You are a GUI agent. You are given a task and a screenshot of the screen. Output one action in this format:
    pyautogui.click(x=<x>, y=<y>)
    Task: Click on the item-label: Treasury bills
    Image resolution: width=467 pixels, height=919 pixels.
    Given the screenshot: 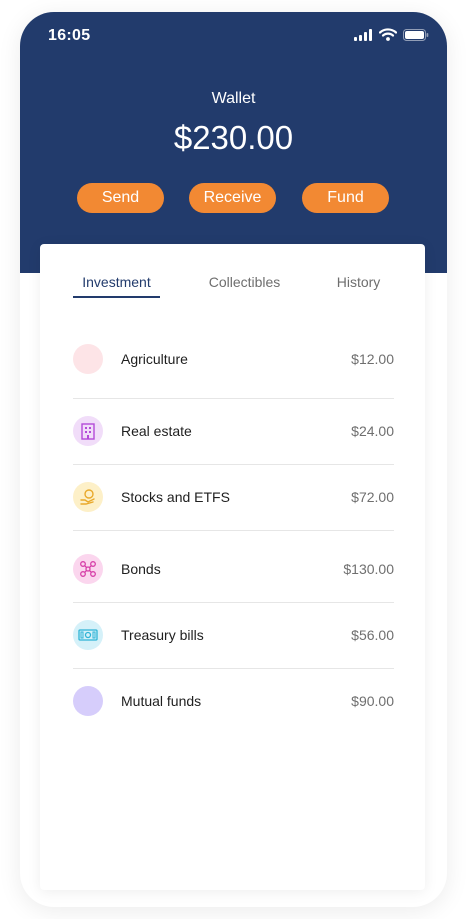 What is the action you would take?
    pyautogui.click(x=162, y=635)
    